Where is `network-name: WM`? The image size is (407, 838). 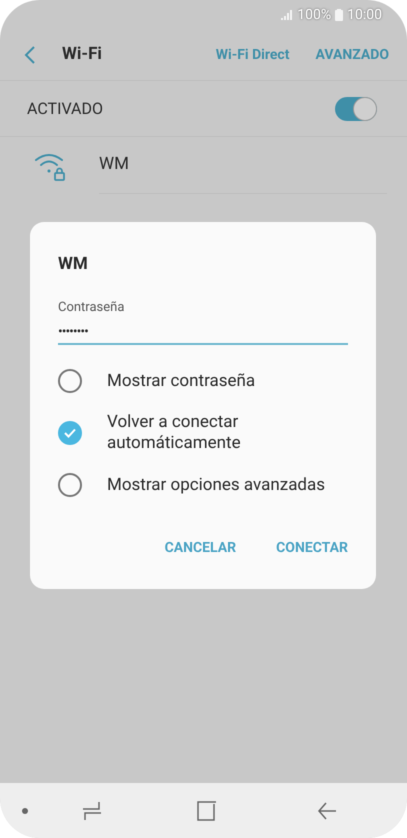 network-name: WM is located at coordinates (114, 164).